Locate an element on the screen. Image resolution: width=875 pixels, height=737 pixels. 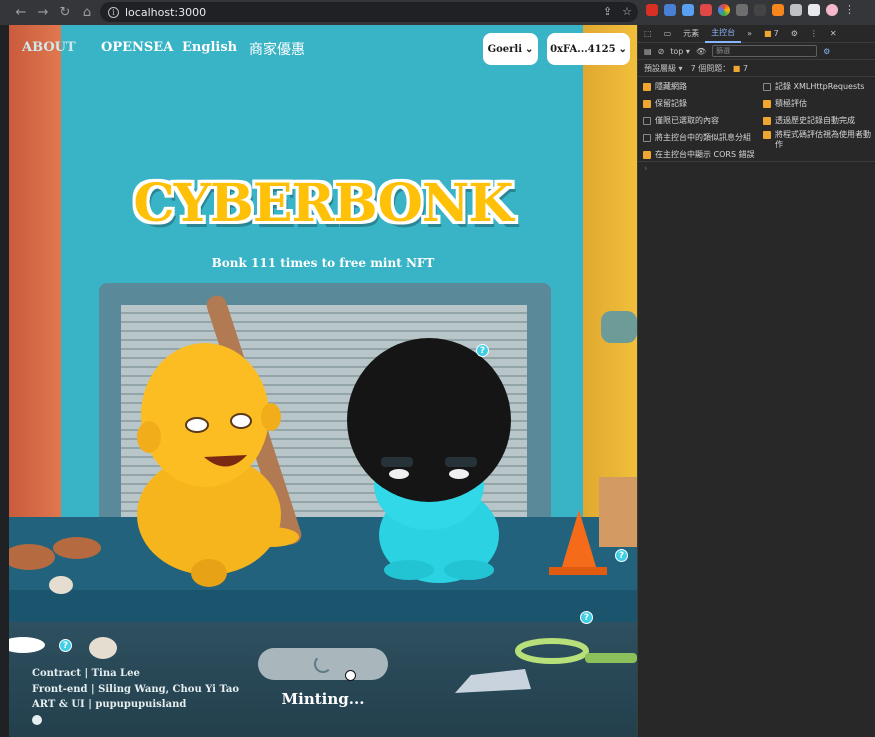
cyan-character-afro is located at coordinates (429, 420).